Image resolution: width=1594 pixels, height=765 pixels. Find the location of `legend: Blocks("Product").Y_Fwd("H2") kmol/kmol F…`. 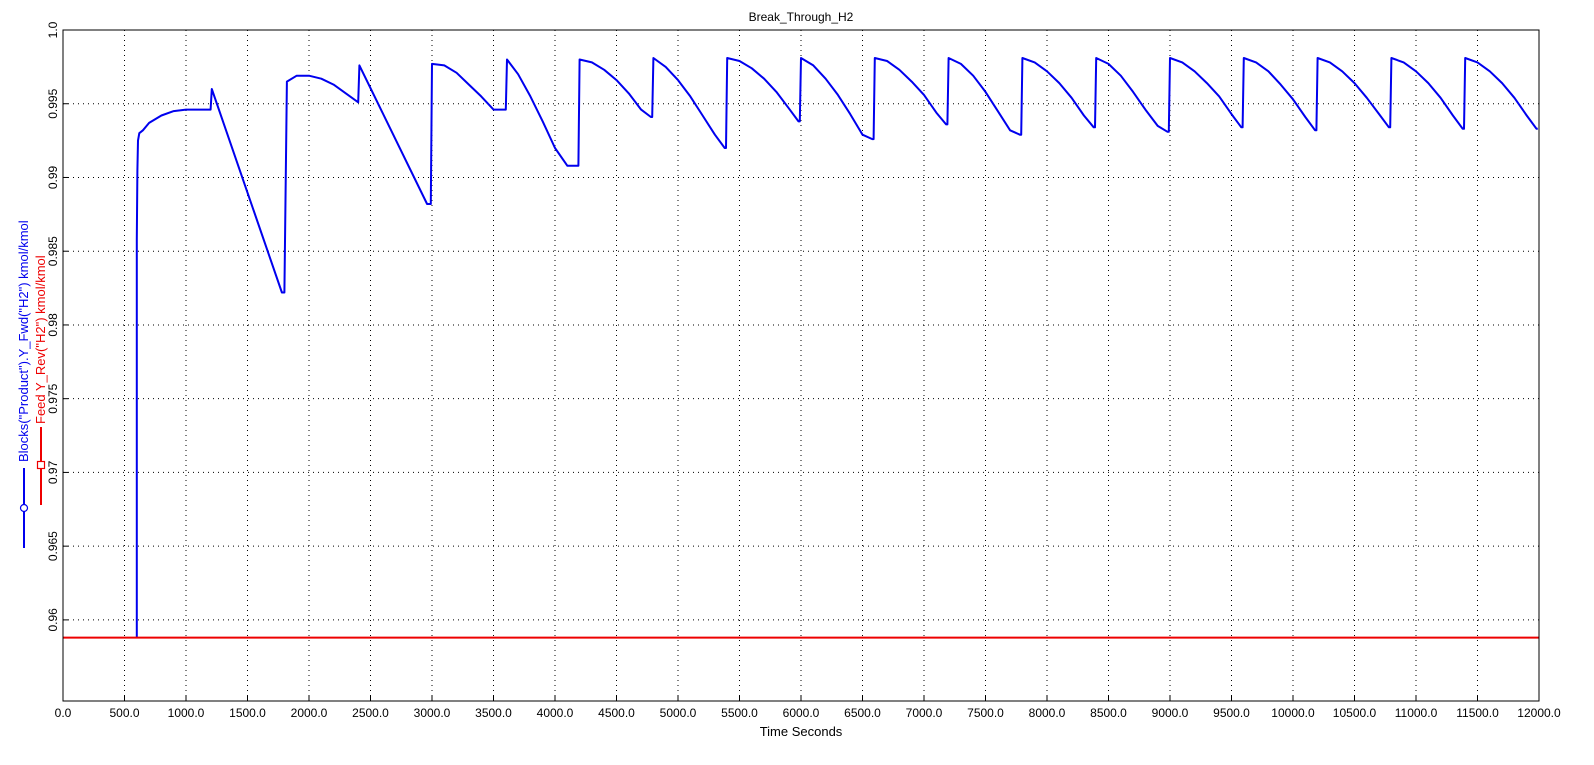

legend: Blocks("Product").Y_Fwd("H2") kmol/kmol F… is located at coordinates (32, 384).